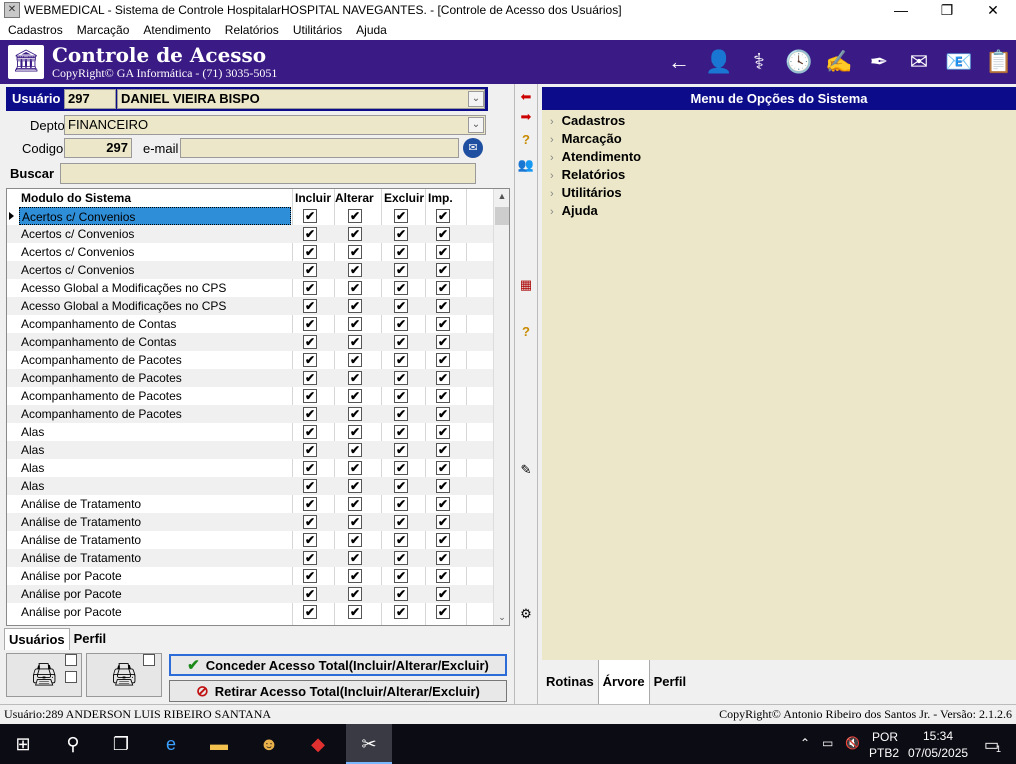 The width and height of the screenshot is (1016, 764). Describe the element at coordinates (37, 639) in the screenshot. I see `tab-usuarios: Usuários` at that location.